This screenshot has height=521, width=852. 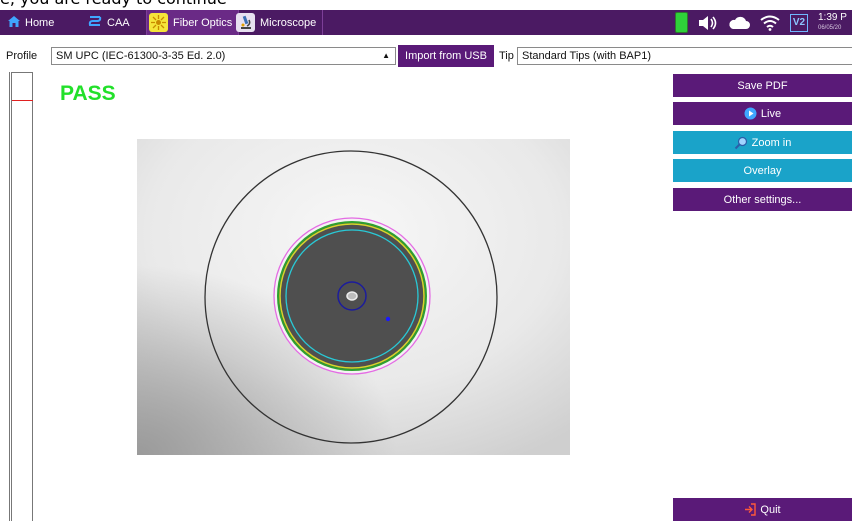 I want to click on volume-icon, so click(x=708, y=23).